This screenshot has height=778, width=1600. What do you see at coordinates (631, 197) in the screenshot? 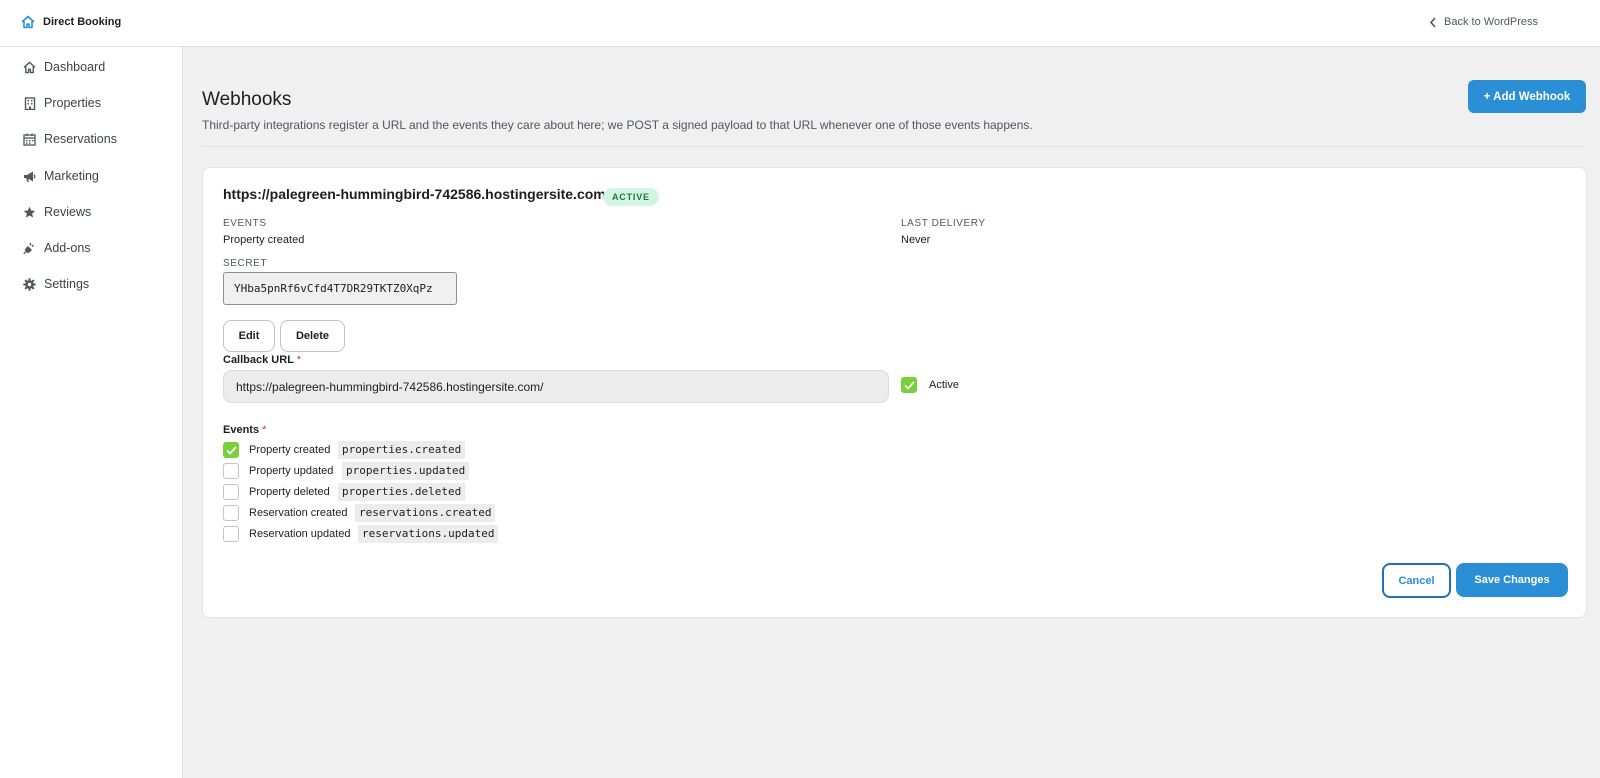
I see `status-badge: ACTIVE` at bounding box center [631, 197].